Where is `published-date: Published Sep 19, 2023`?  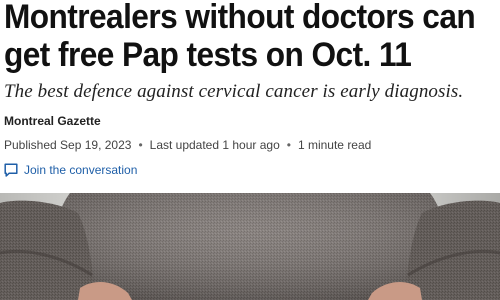 published-date: Published Sep 19, 2023 is located at coordinates (68, 145).